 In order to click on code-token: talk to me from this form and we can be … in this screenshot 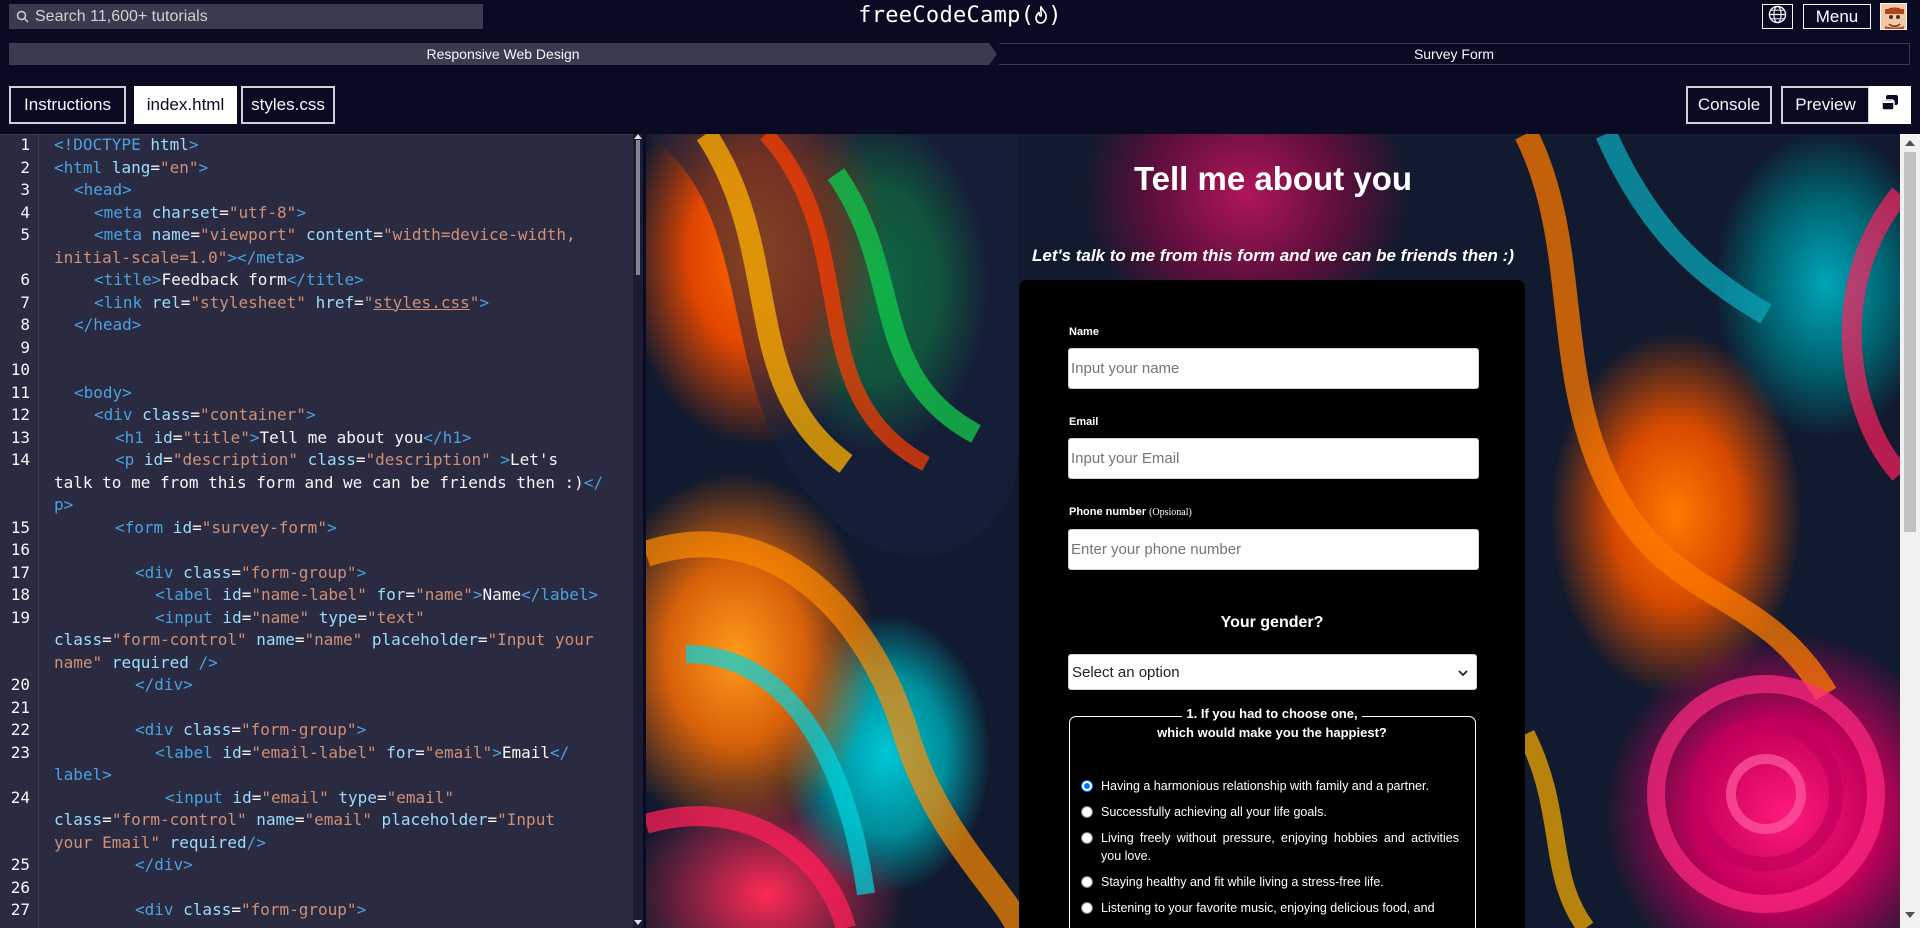, I will do `click(319, 482)`.